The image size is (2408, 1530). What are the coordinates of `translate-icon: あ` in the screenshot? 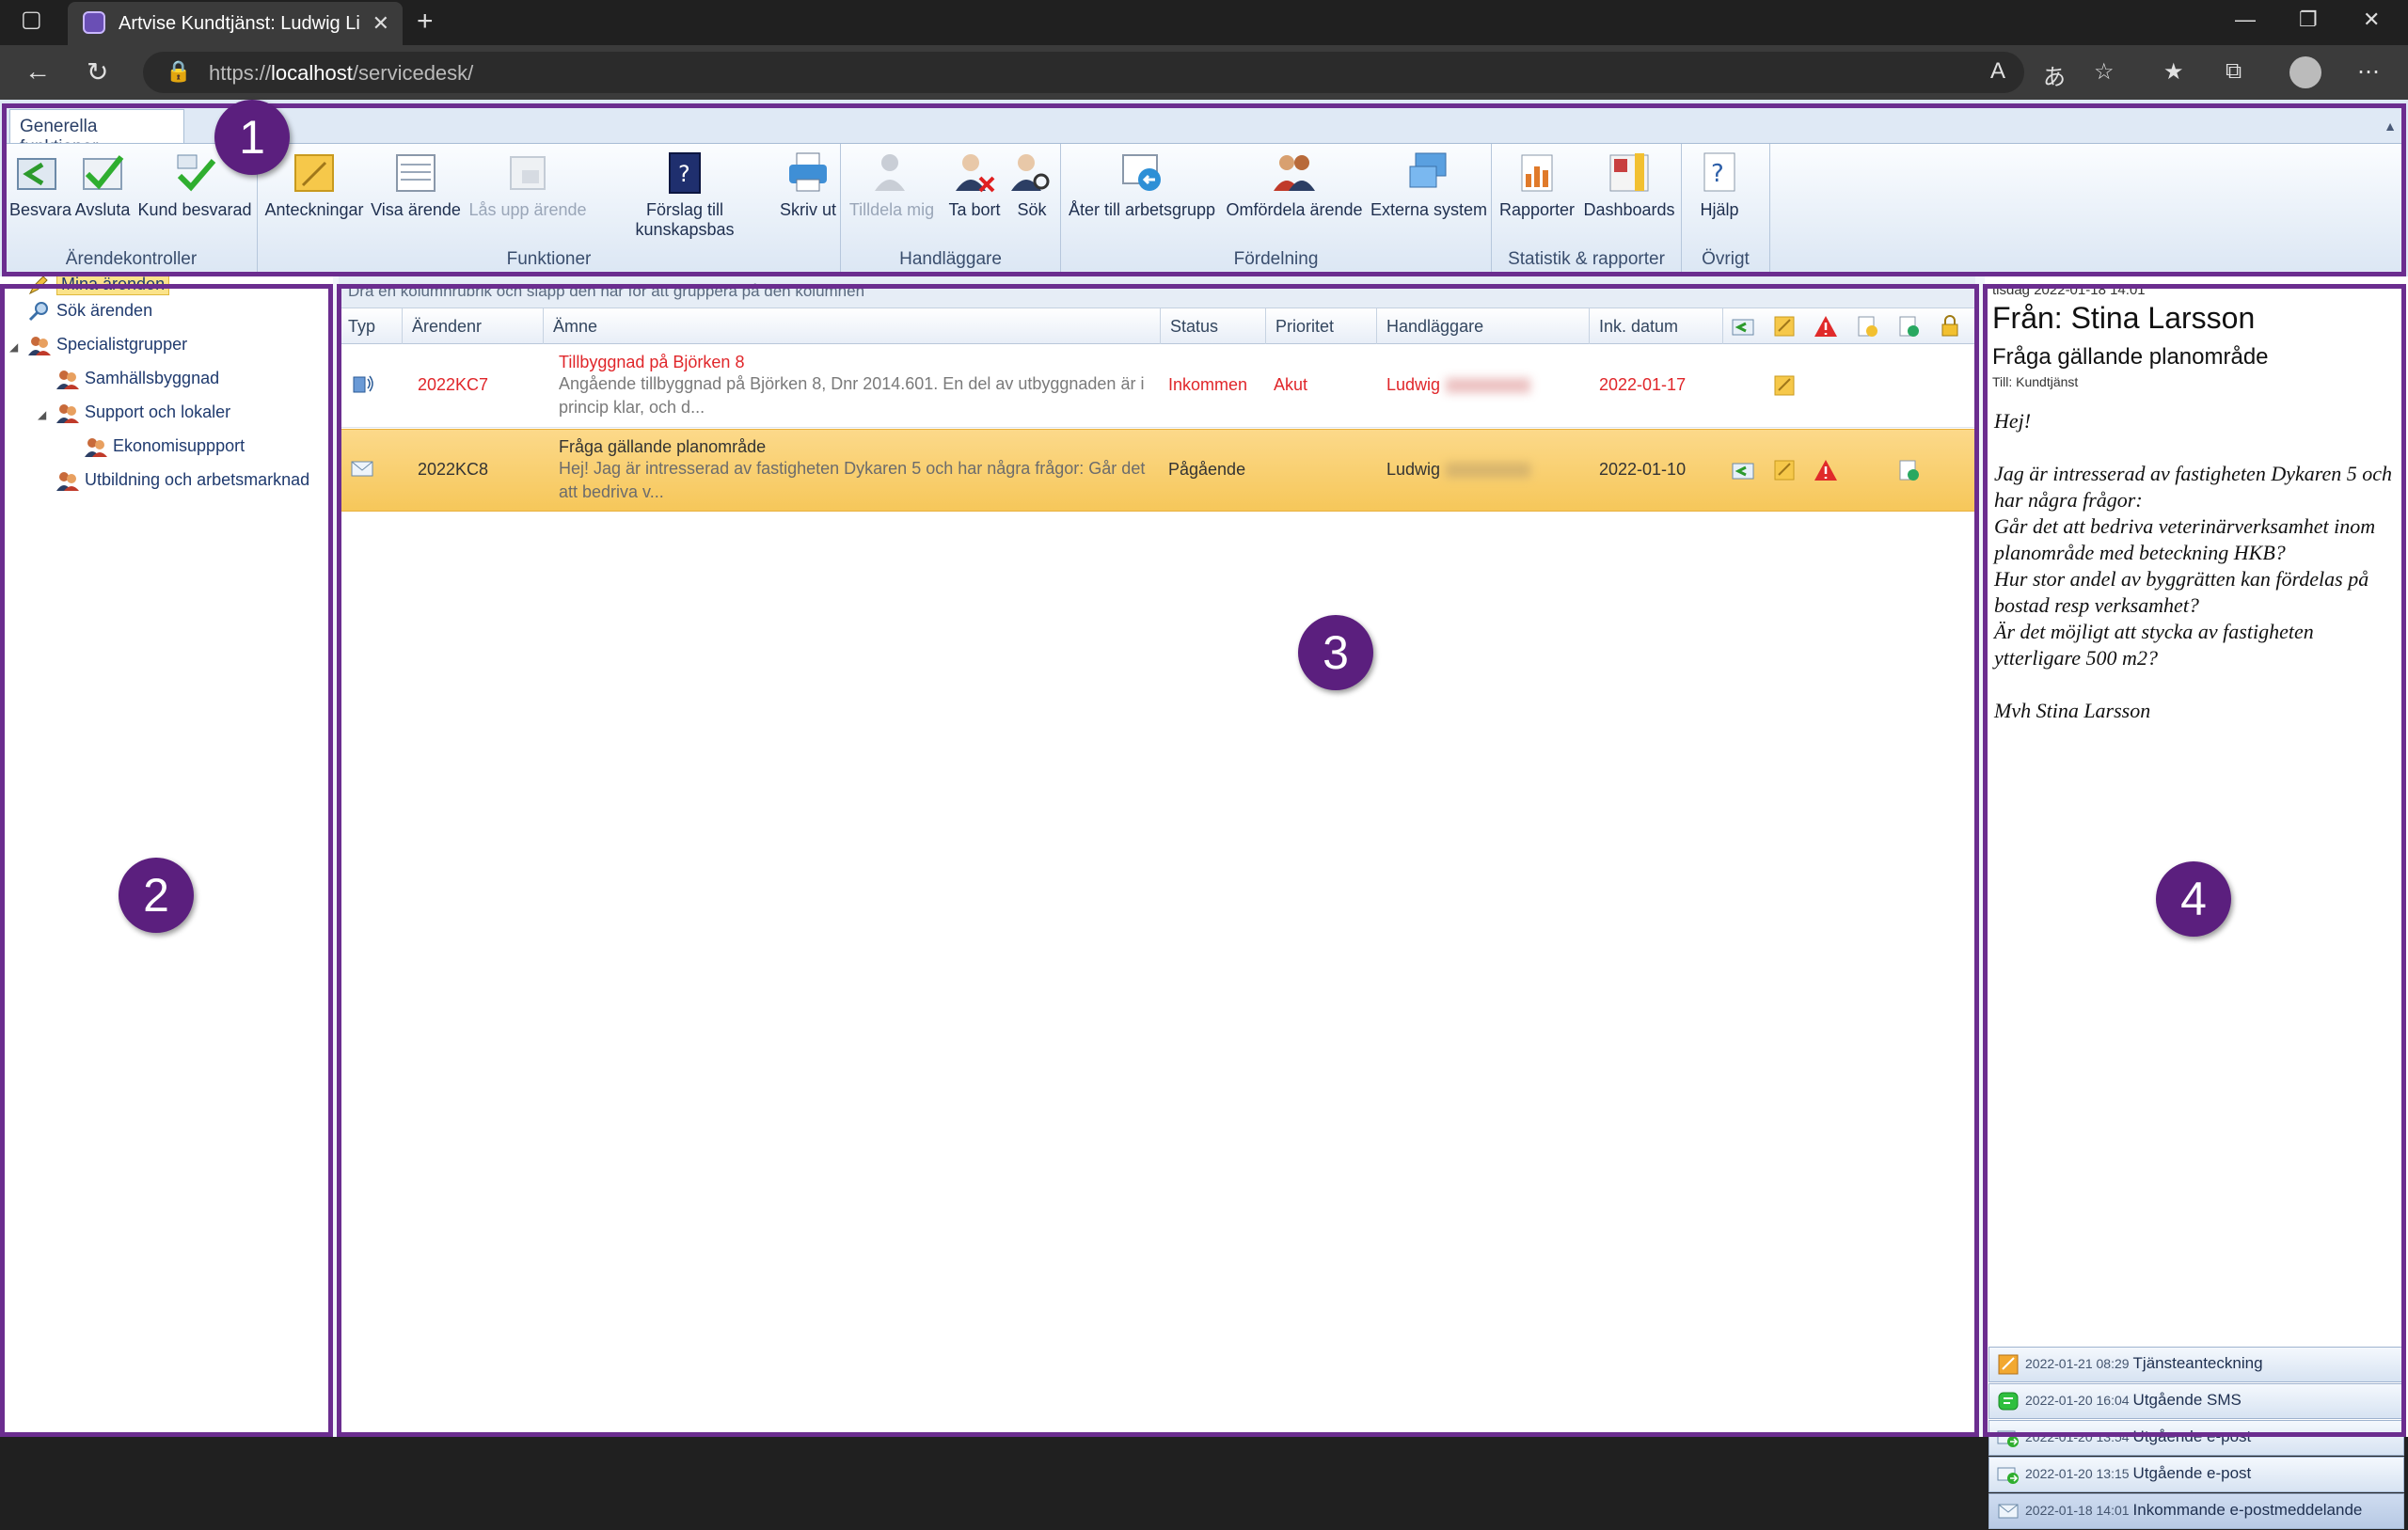 It's located at (2054, 74).